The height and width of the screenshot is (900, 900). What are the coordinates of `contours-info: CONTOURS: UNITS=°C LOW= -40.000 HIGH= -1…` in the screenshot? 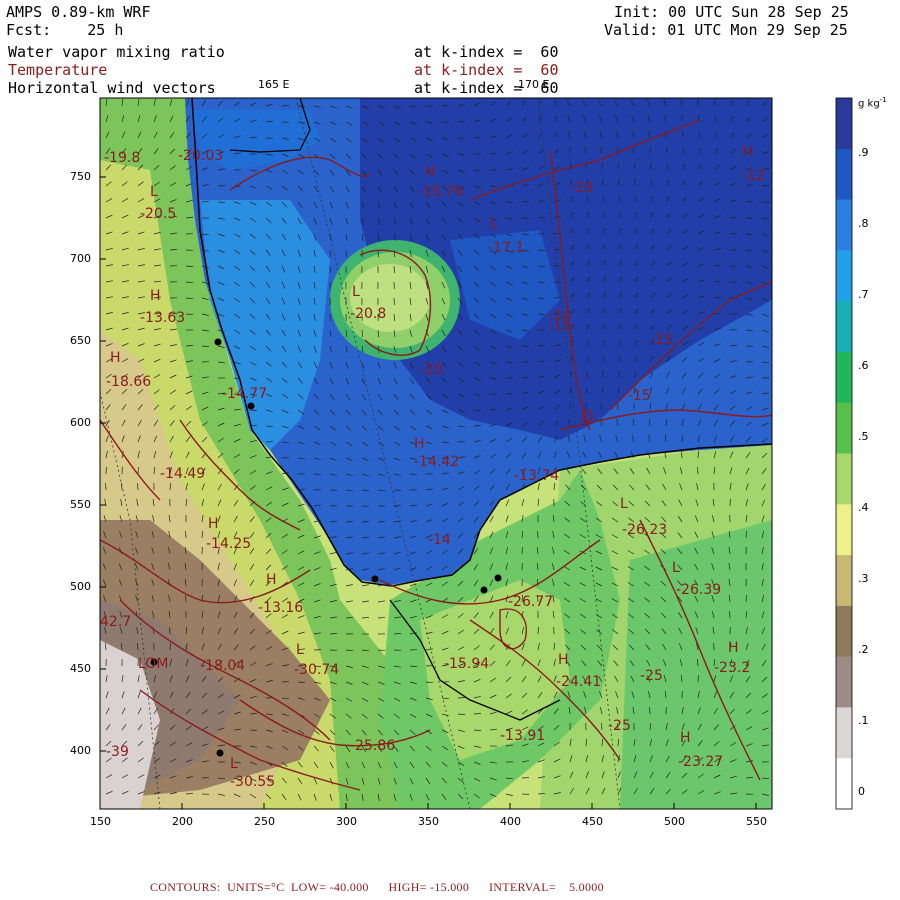 It's located at (377, 887).